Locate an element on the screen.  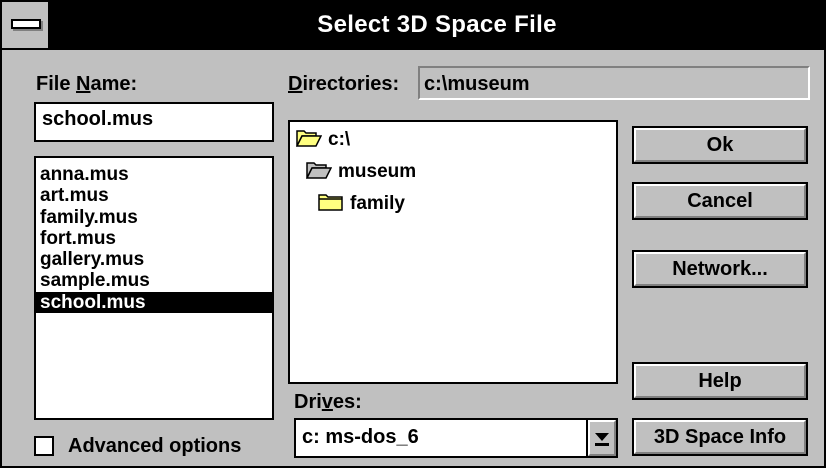
drives-label: Drives: is located at coordinates (328, 402).